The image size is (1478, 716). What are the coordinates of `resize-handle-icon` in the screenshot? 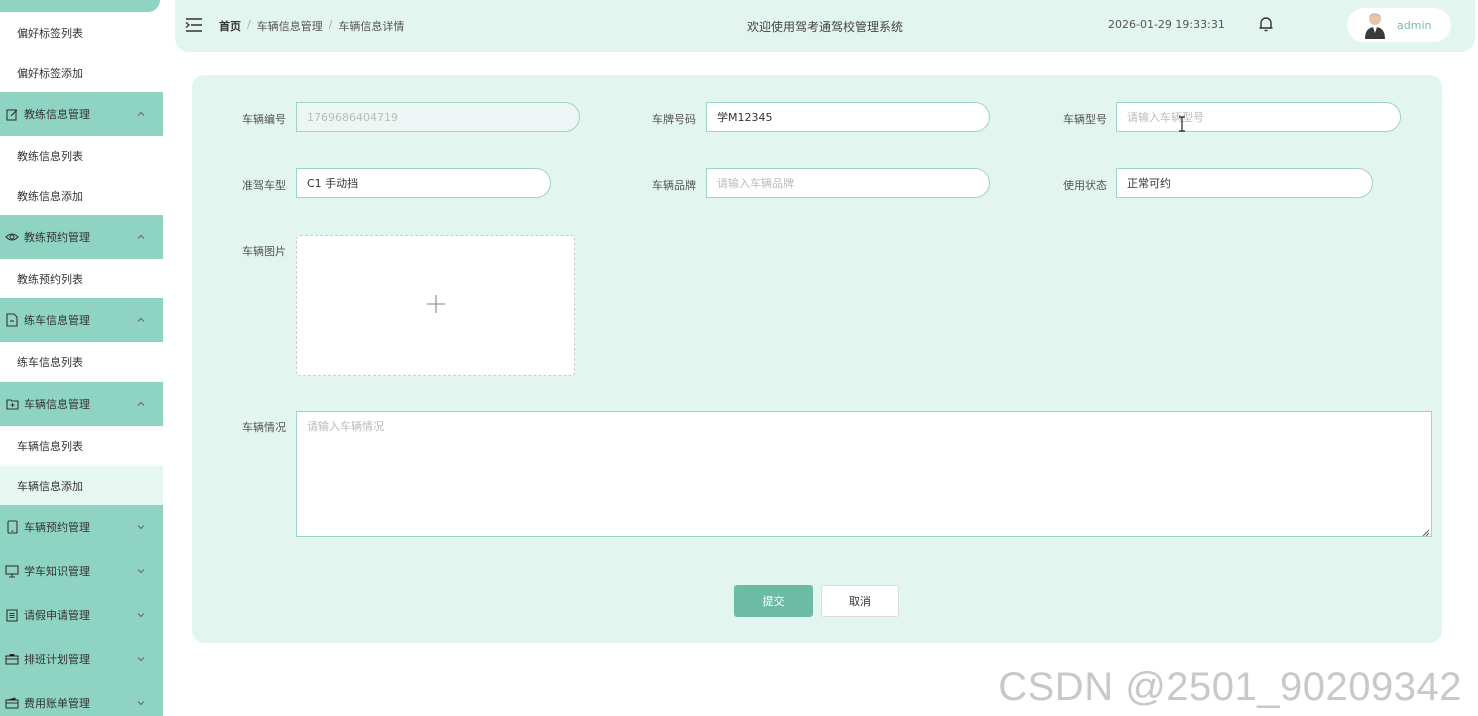 It's located at (1426, 532).